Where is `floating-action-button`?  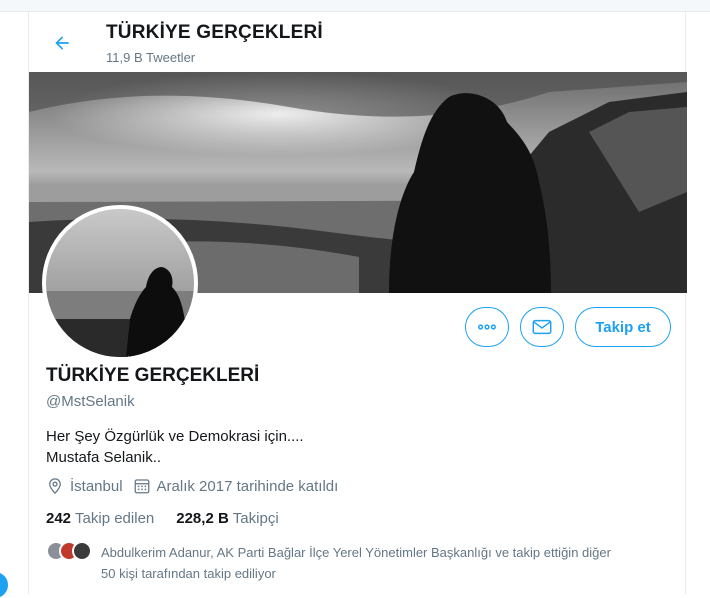 floating-action-button is located at coordinates (4, 585).